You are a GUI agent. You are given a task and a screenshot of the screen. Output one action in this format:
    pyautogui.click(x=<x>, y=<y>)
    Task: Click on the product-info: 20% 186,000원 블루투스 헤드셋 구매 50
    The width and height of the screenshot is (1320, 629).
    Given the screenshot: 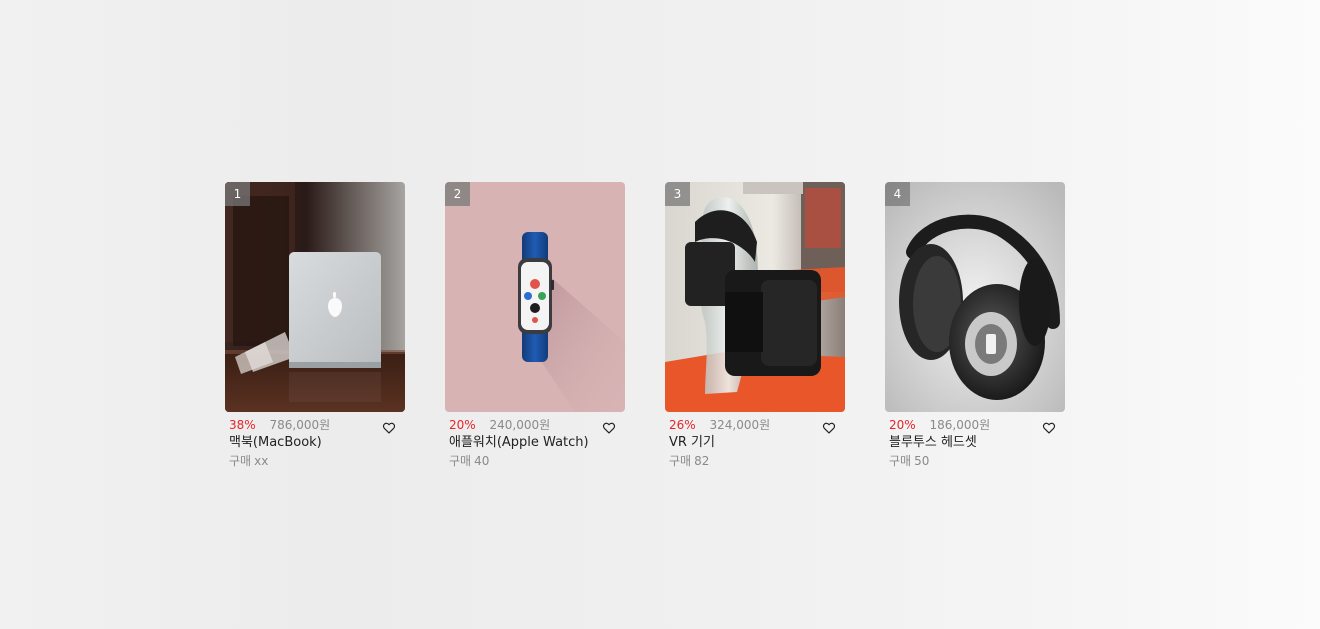 What is the action you would take?
    pyautogui.click(x=975, y=440)
    